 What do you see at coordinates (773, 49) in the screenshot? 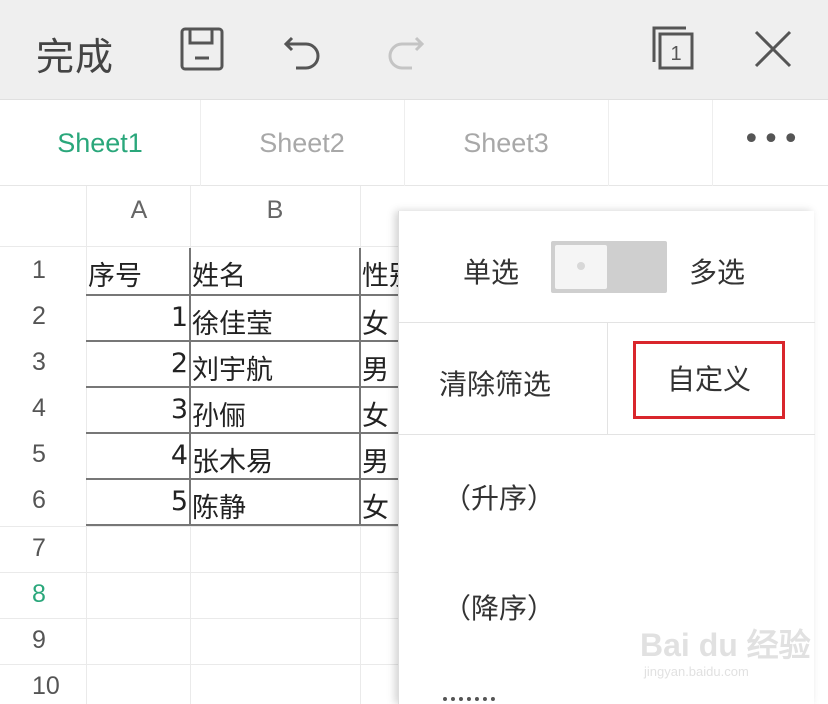
I see `close-icon` at bounding box center [773, 49].